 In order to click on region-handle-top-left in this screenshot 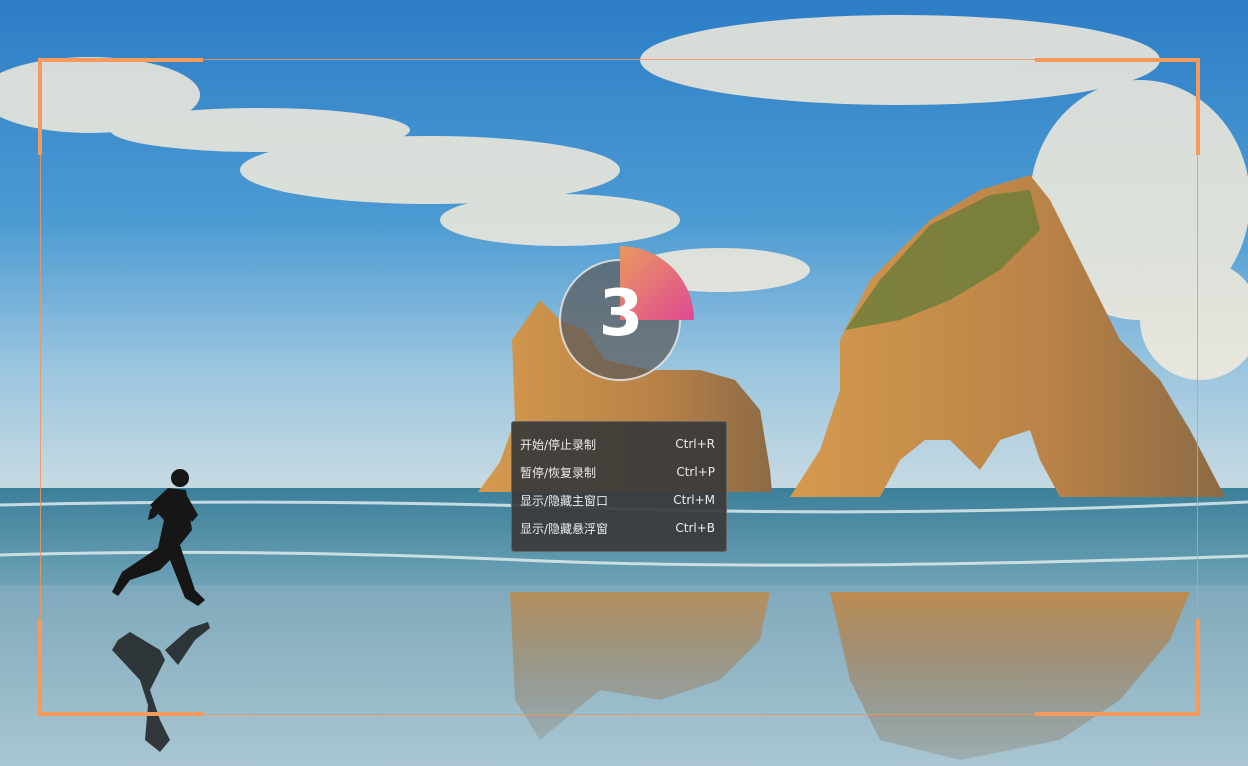, I will do `click(120, 106)`.